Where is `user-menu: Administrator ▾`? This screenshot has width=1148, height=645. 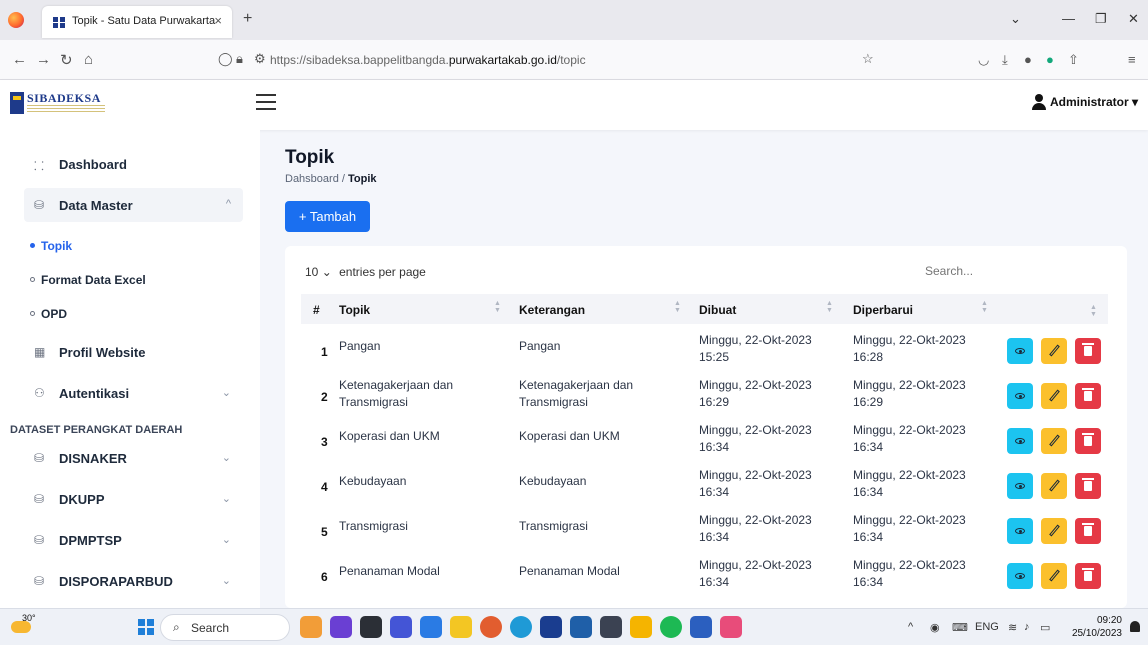
user-menu: Administrator ▾ is located at coordinates (1094, 102).